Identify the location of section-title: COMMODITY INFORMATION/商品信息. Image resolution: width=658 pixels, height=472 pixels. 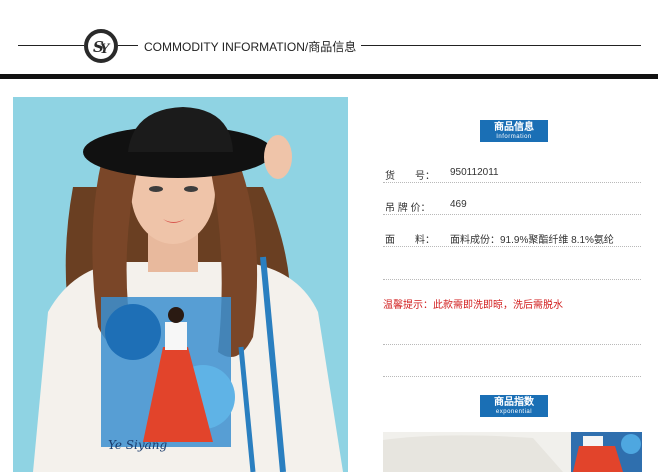
(250, 47).